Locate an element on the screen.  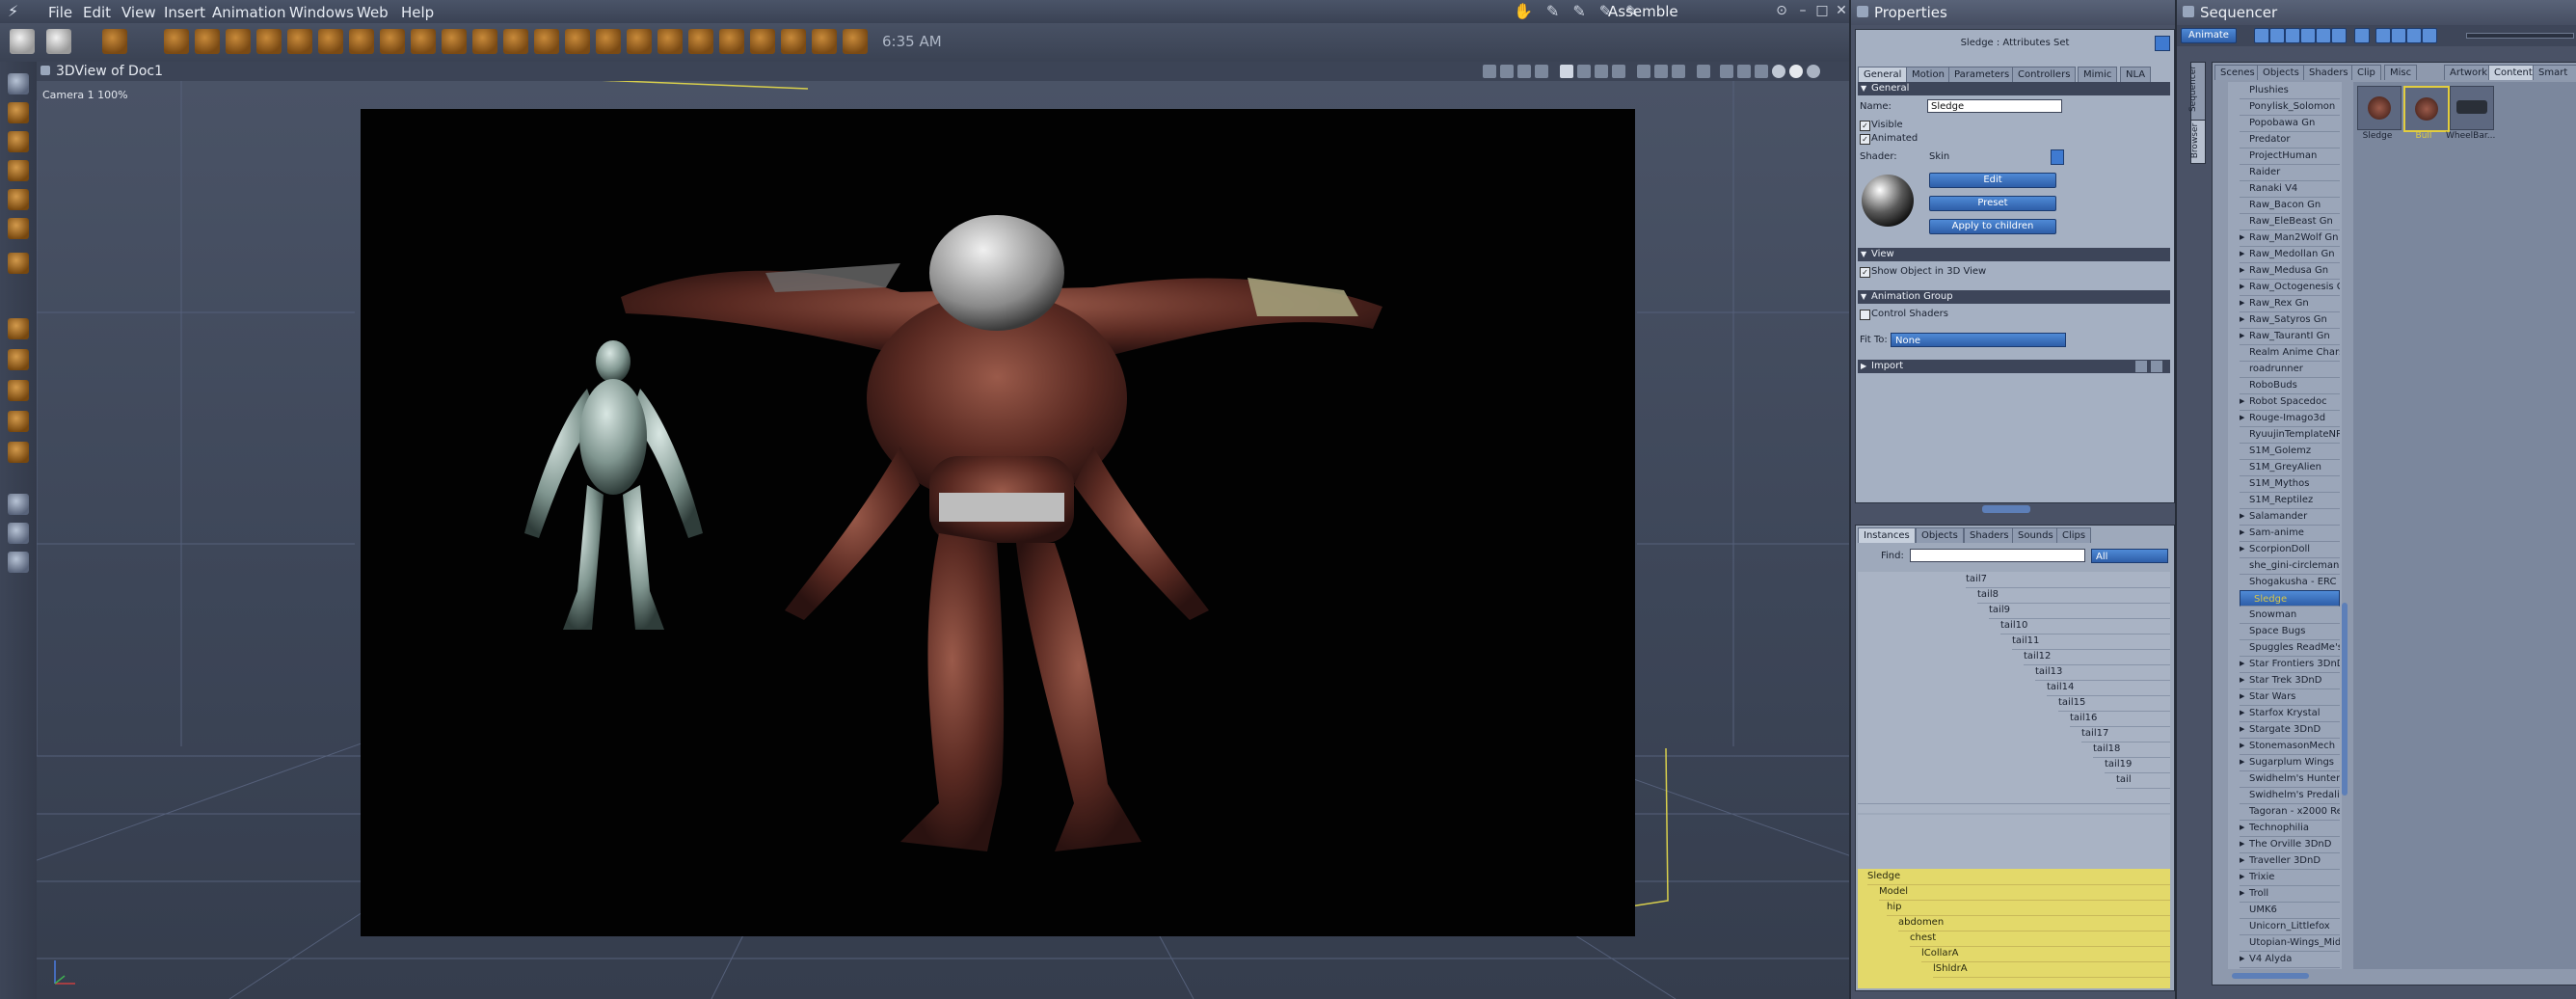
content-folder-item: Plushies is located at coordinates (2290, 90).